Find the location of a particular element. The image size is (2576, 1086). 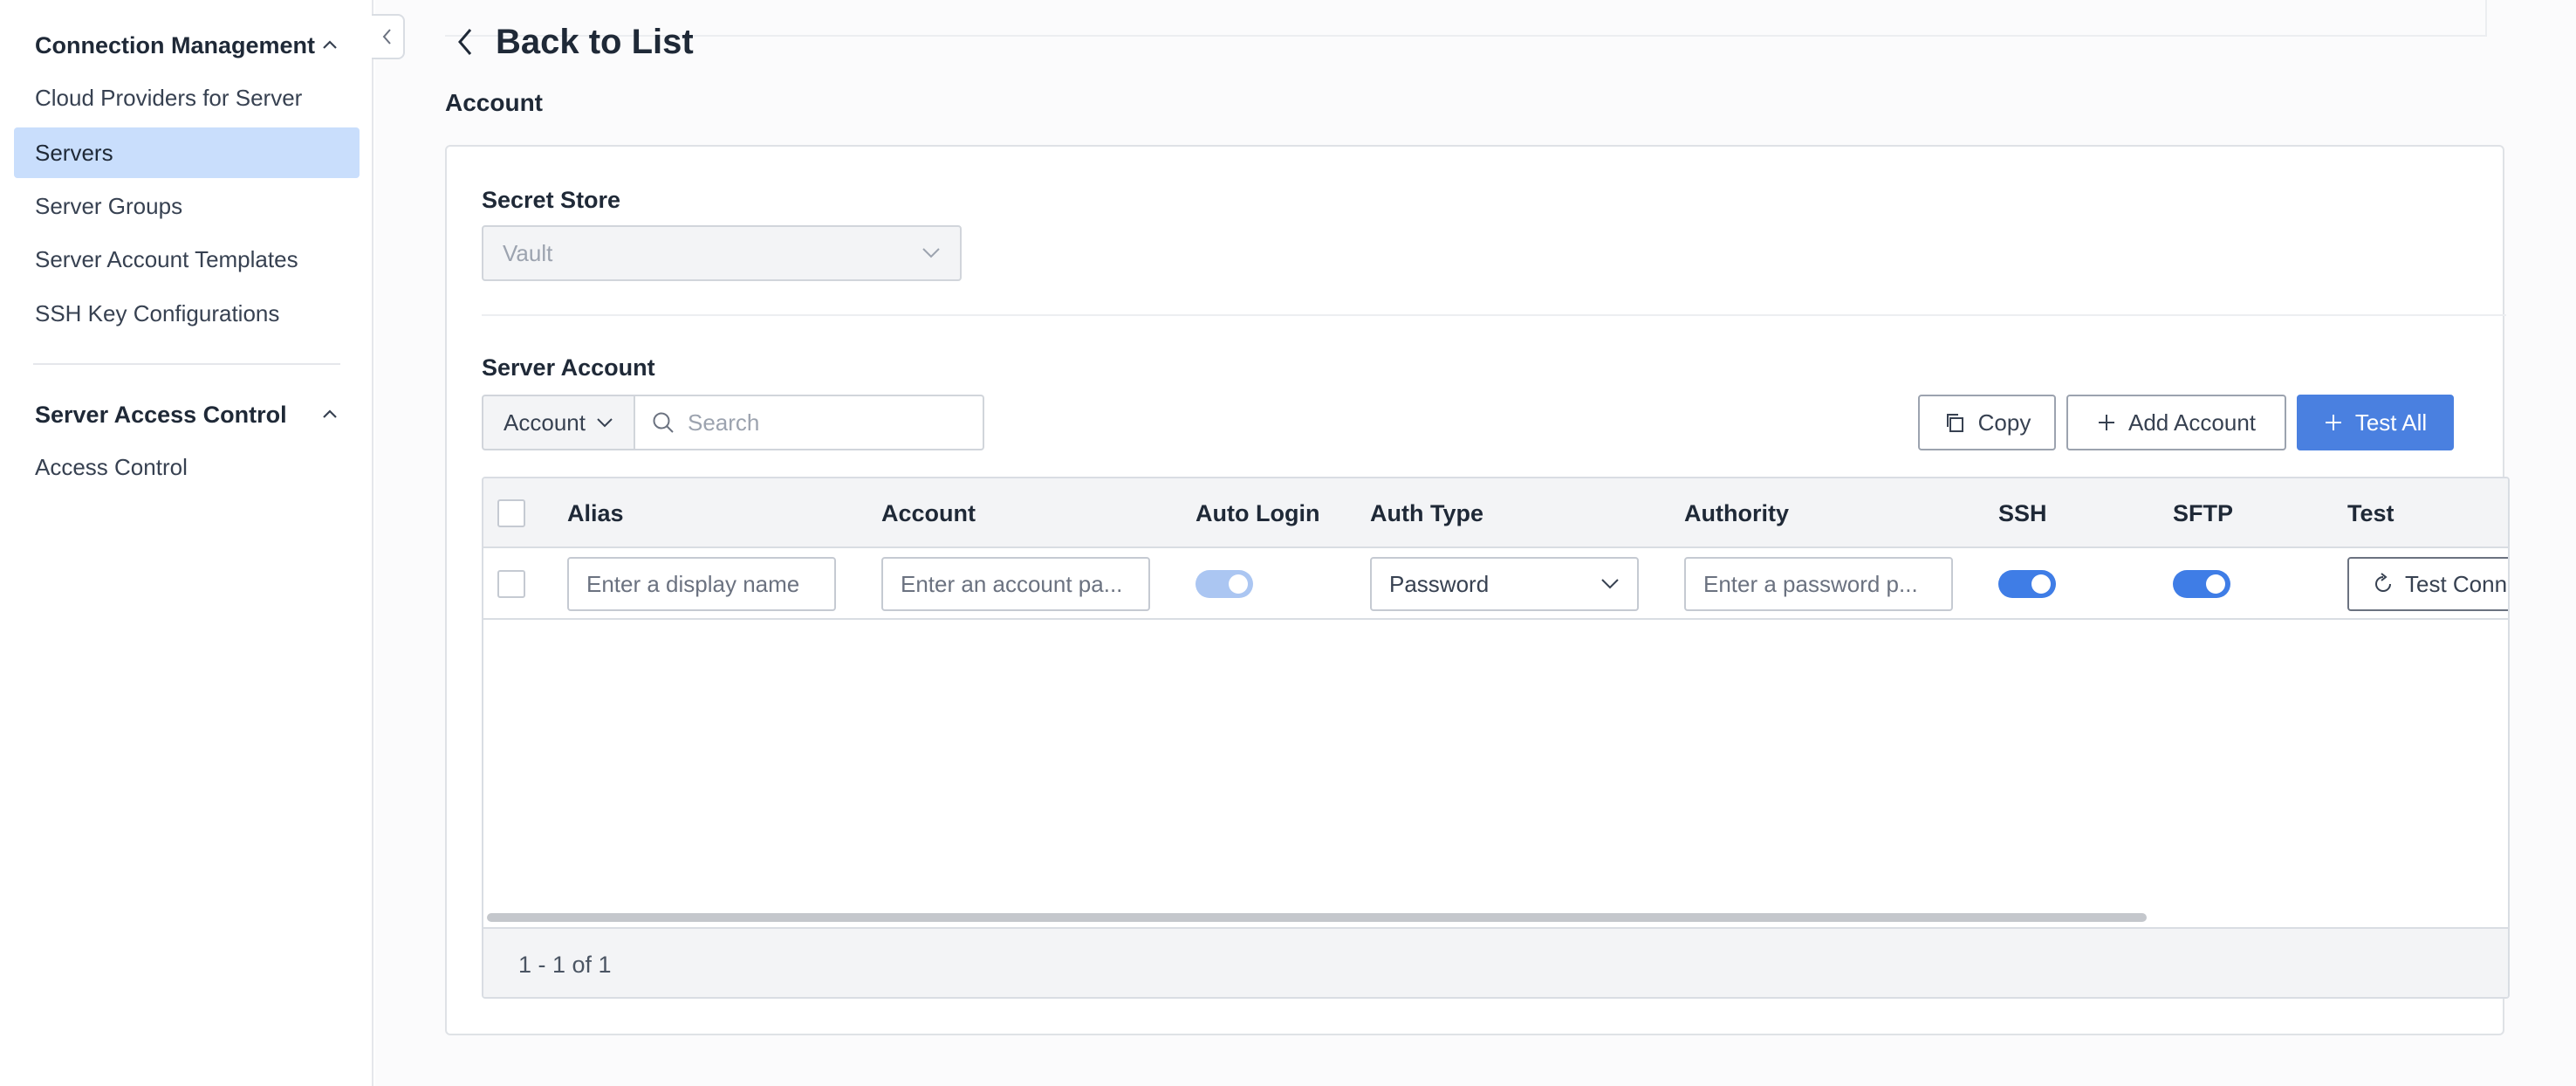

test-all-button: Test All is located at coordinates (2376, 423).